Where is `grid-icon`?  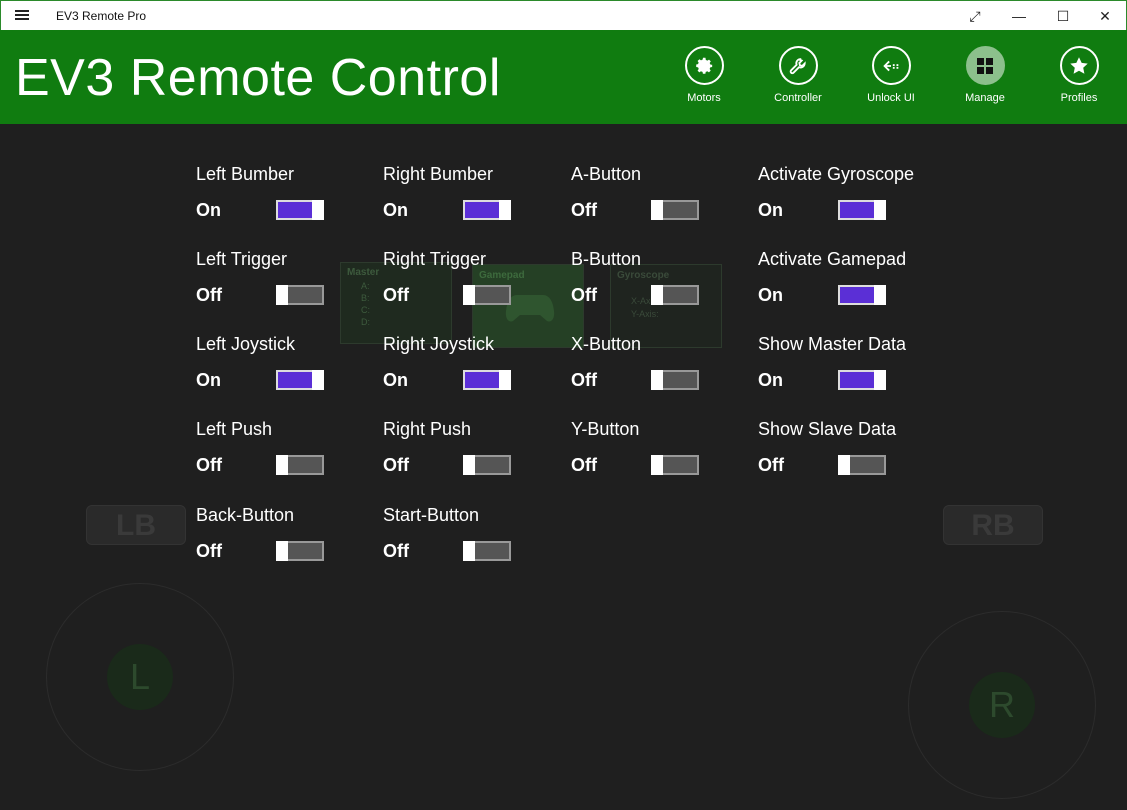 grid-icon is located at coordinates (985, 65).